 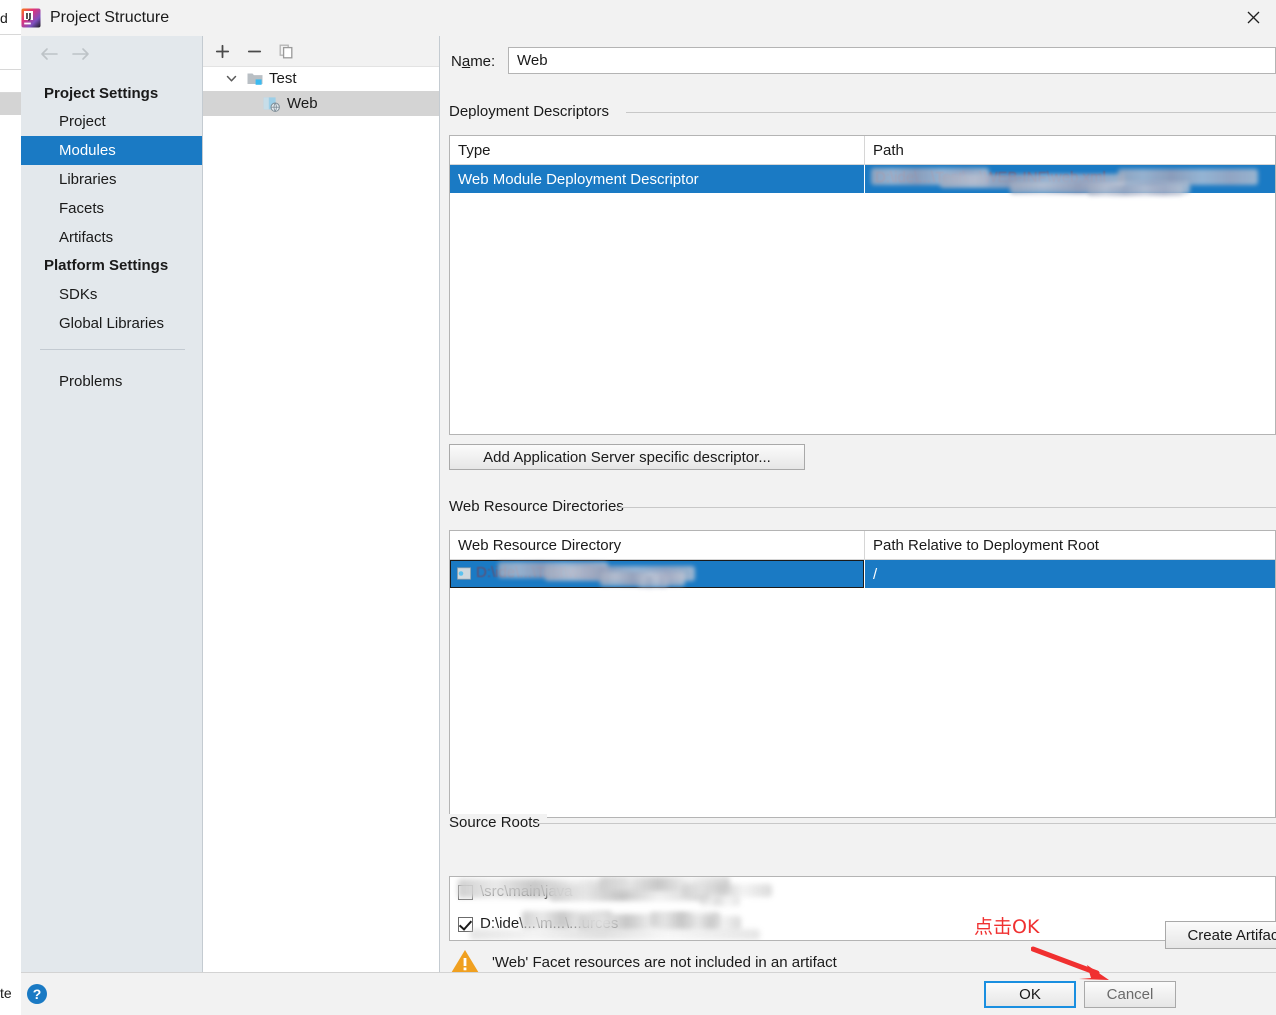 I want to click on list-item: D:\ide\...\m...\...urces, so click(x=862, y=924).